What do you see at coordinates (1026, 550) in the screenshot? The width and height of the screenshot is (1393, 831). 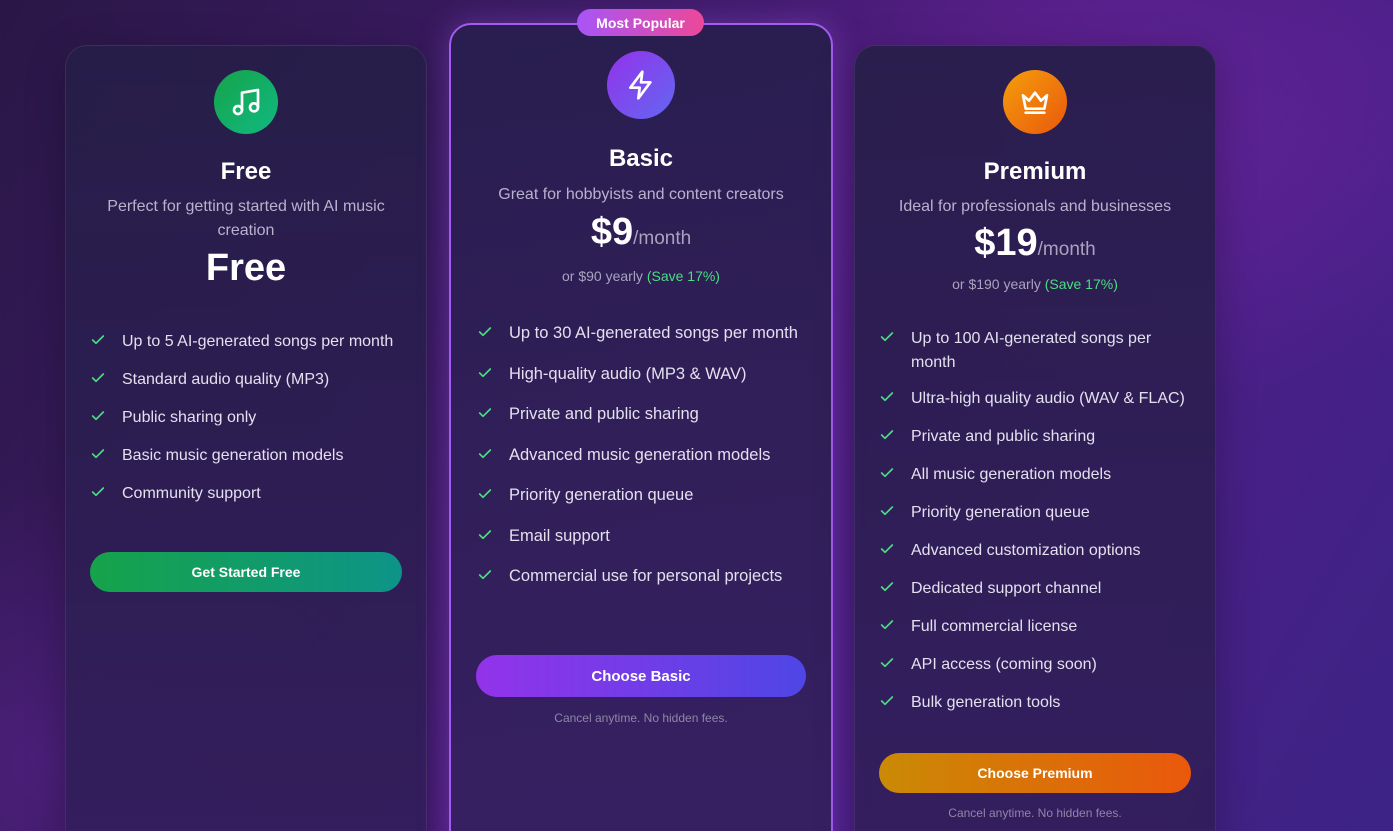 I see `feature-text: Advanced customization options` at bounding box center [1026, 550].